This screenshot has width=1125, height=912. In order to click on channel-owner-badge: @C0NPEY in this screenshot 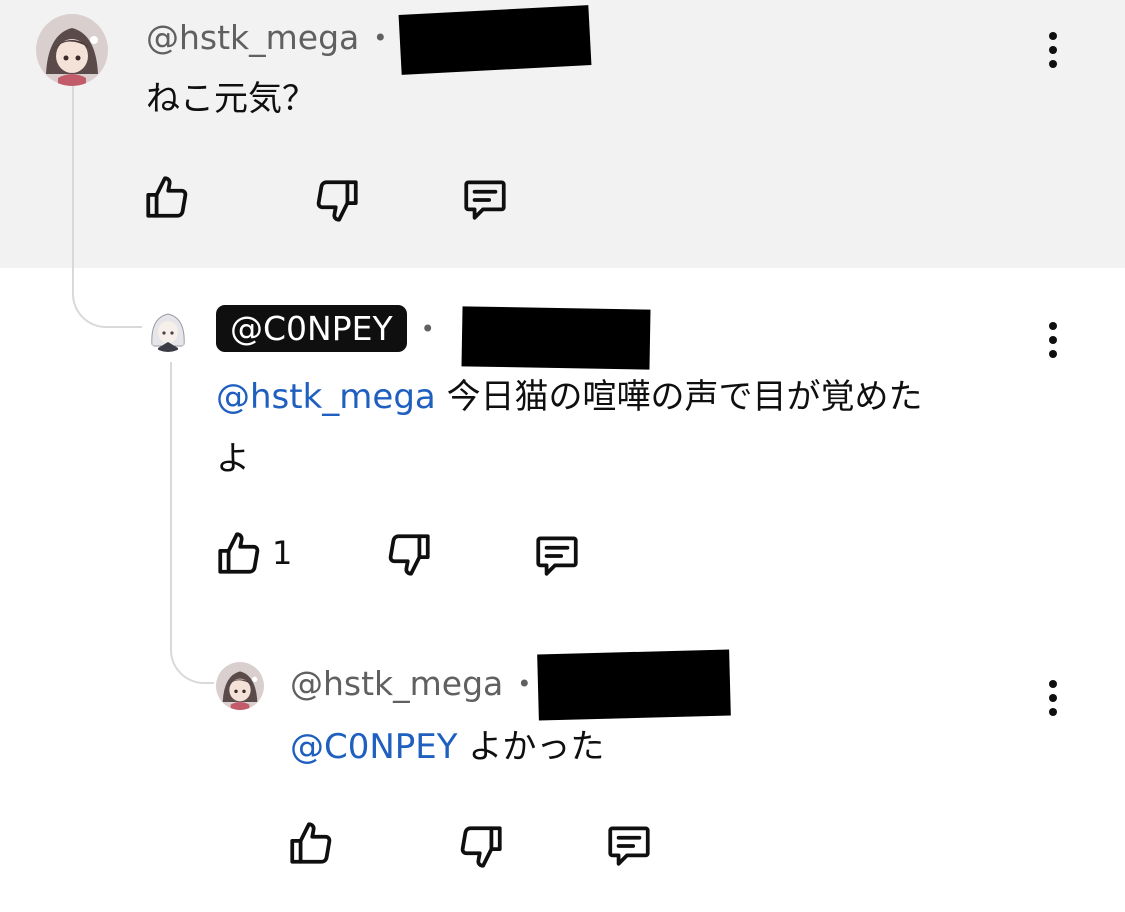, I will do `click(311, 328)`.